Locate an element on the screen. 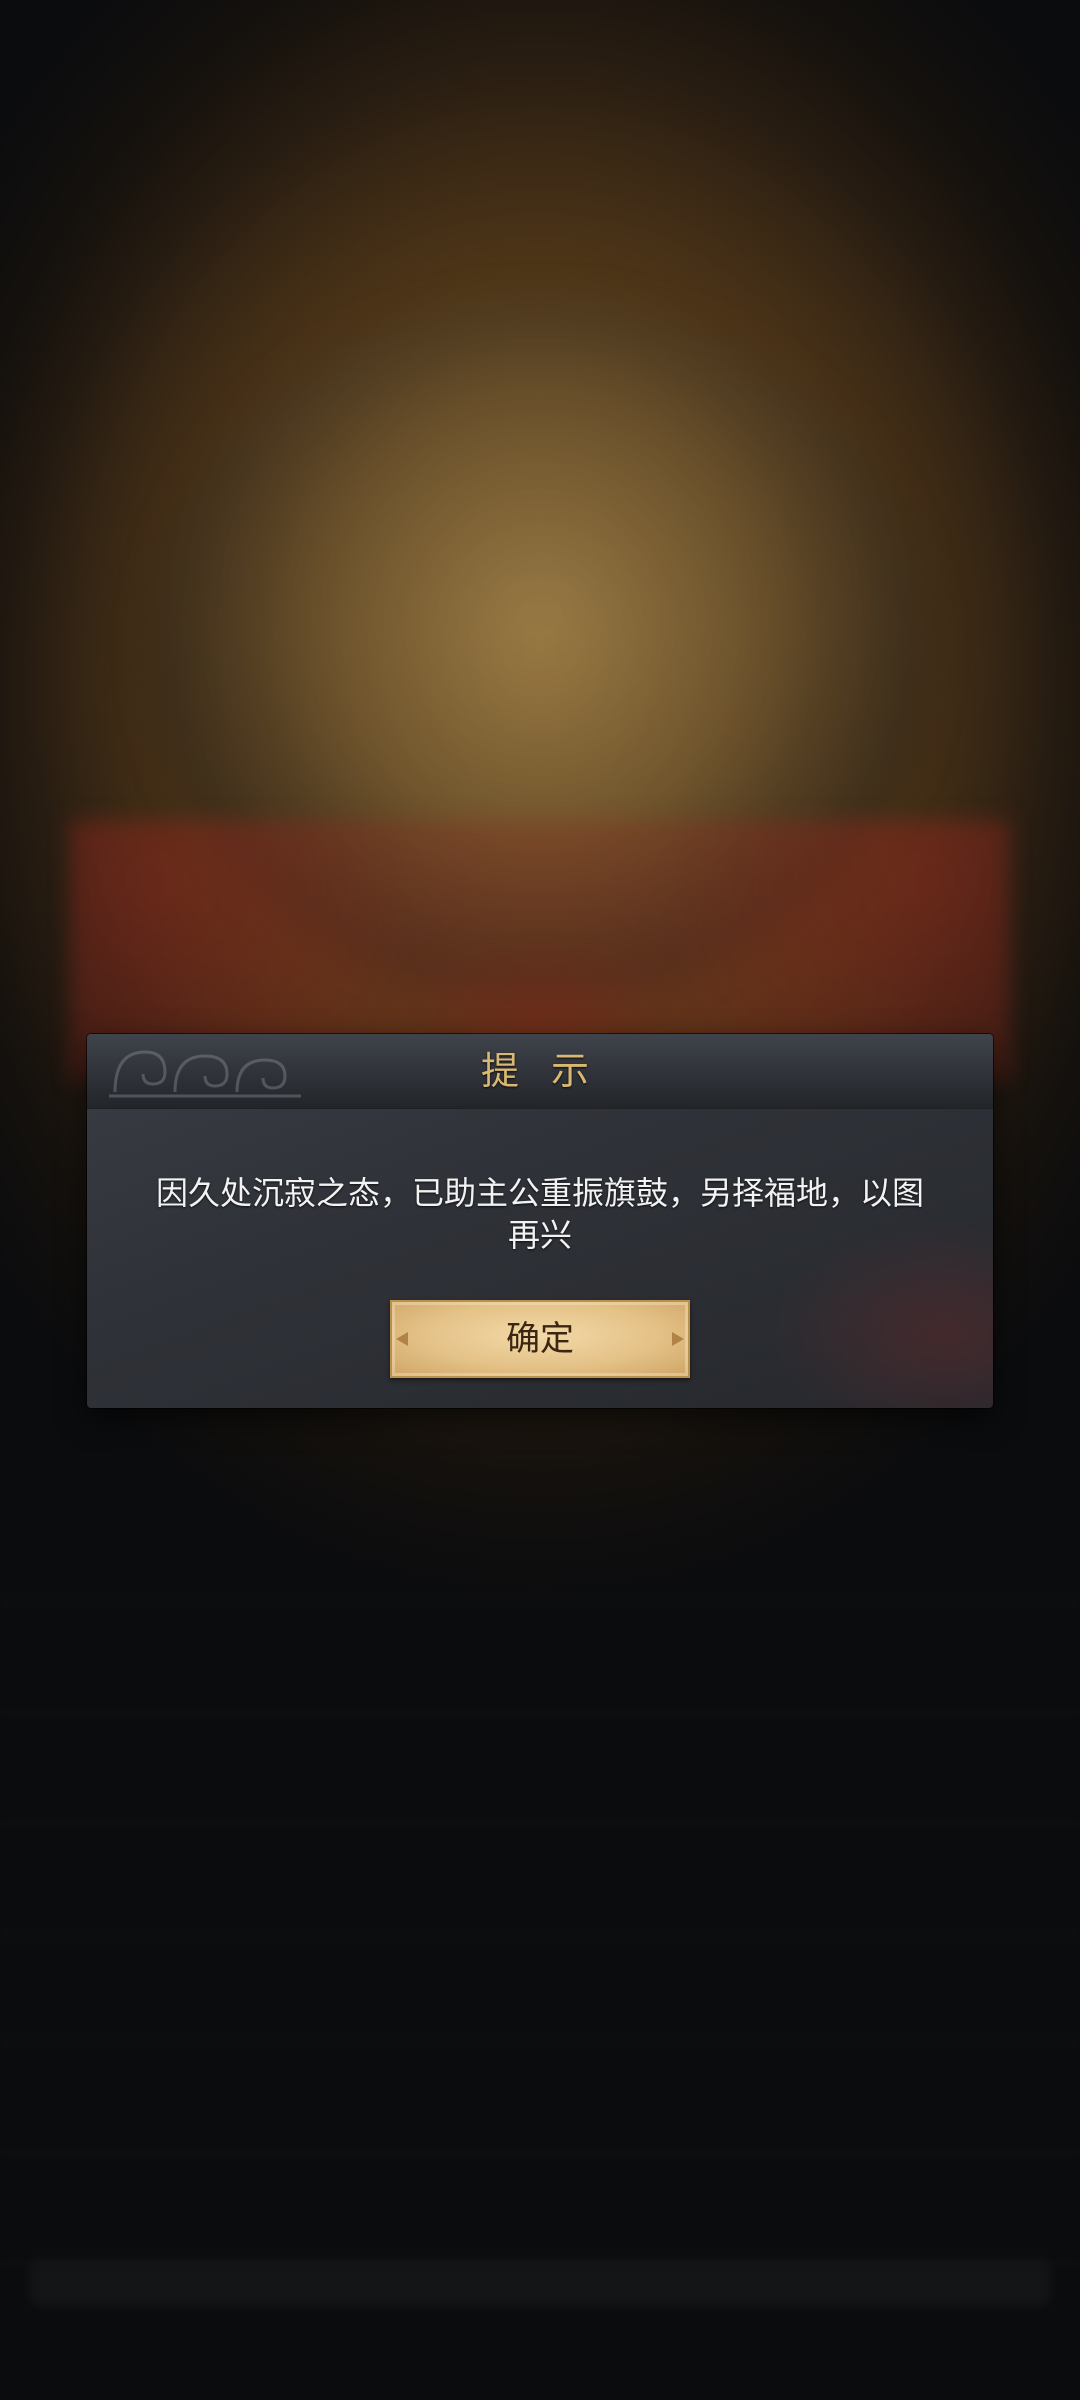 The image size is (1080, 2400). dialog-message: 因久处沉寂之态，已助主公重振旗鼓，另择福地，以图再兴 is located at coordinates (539, 1214).